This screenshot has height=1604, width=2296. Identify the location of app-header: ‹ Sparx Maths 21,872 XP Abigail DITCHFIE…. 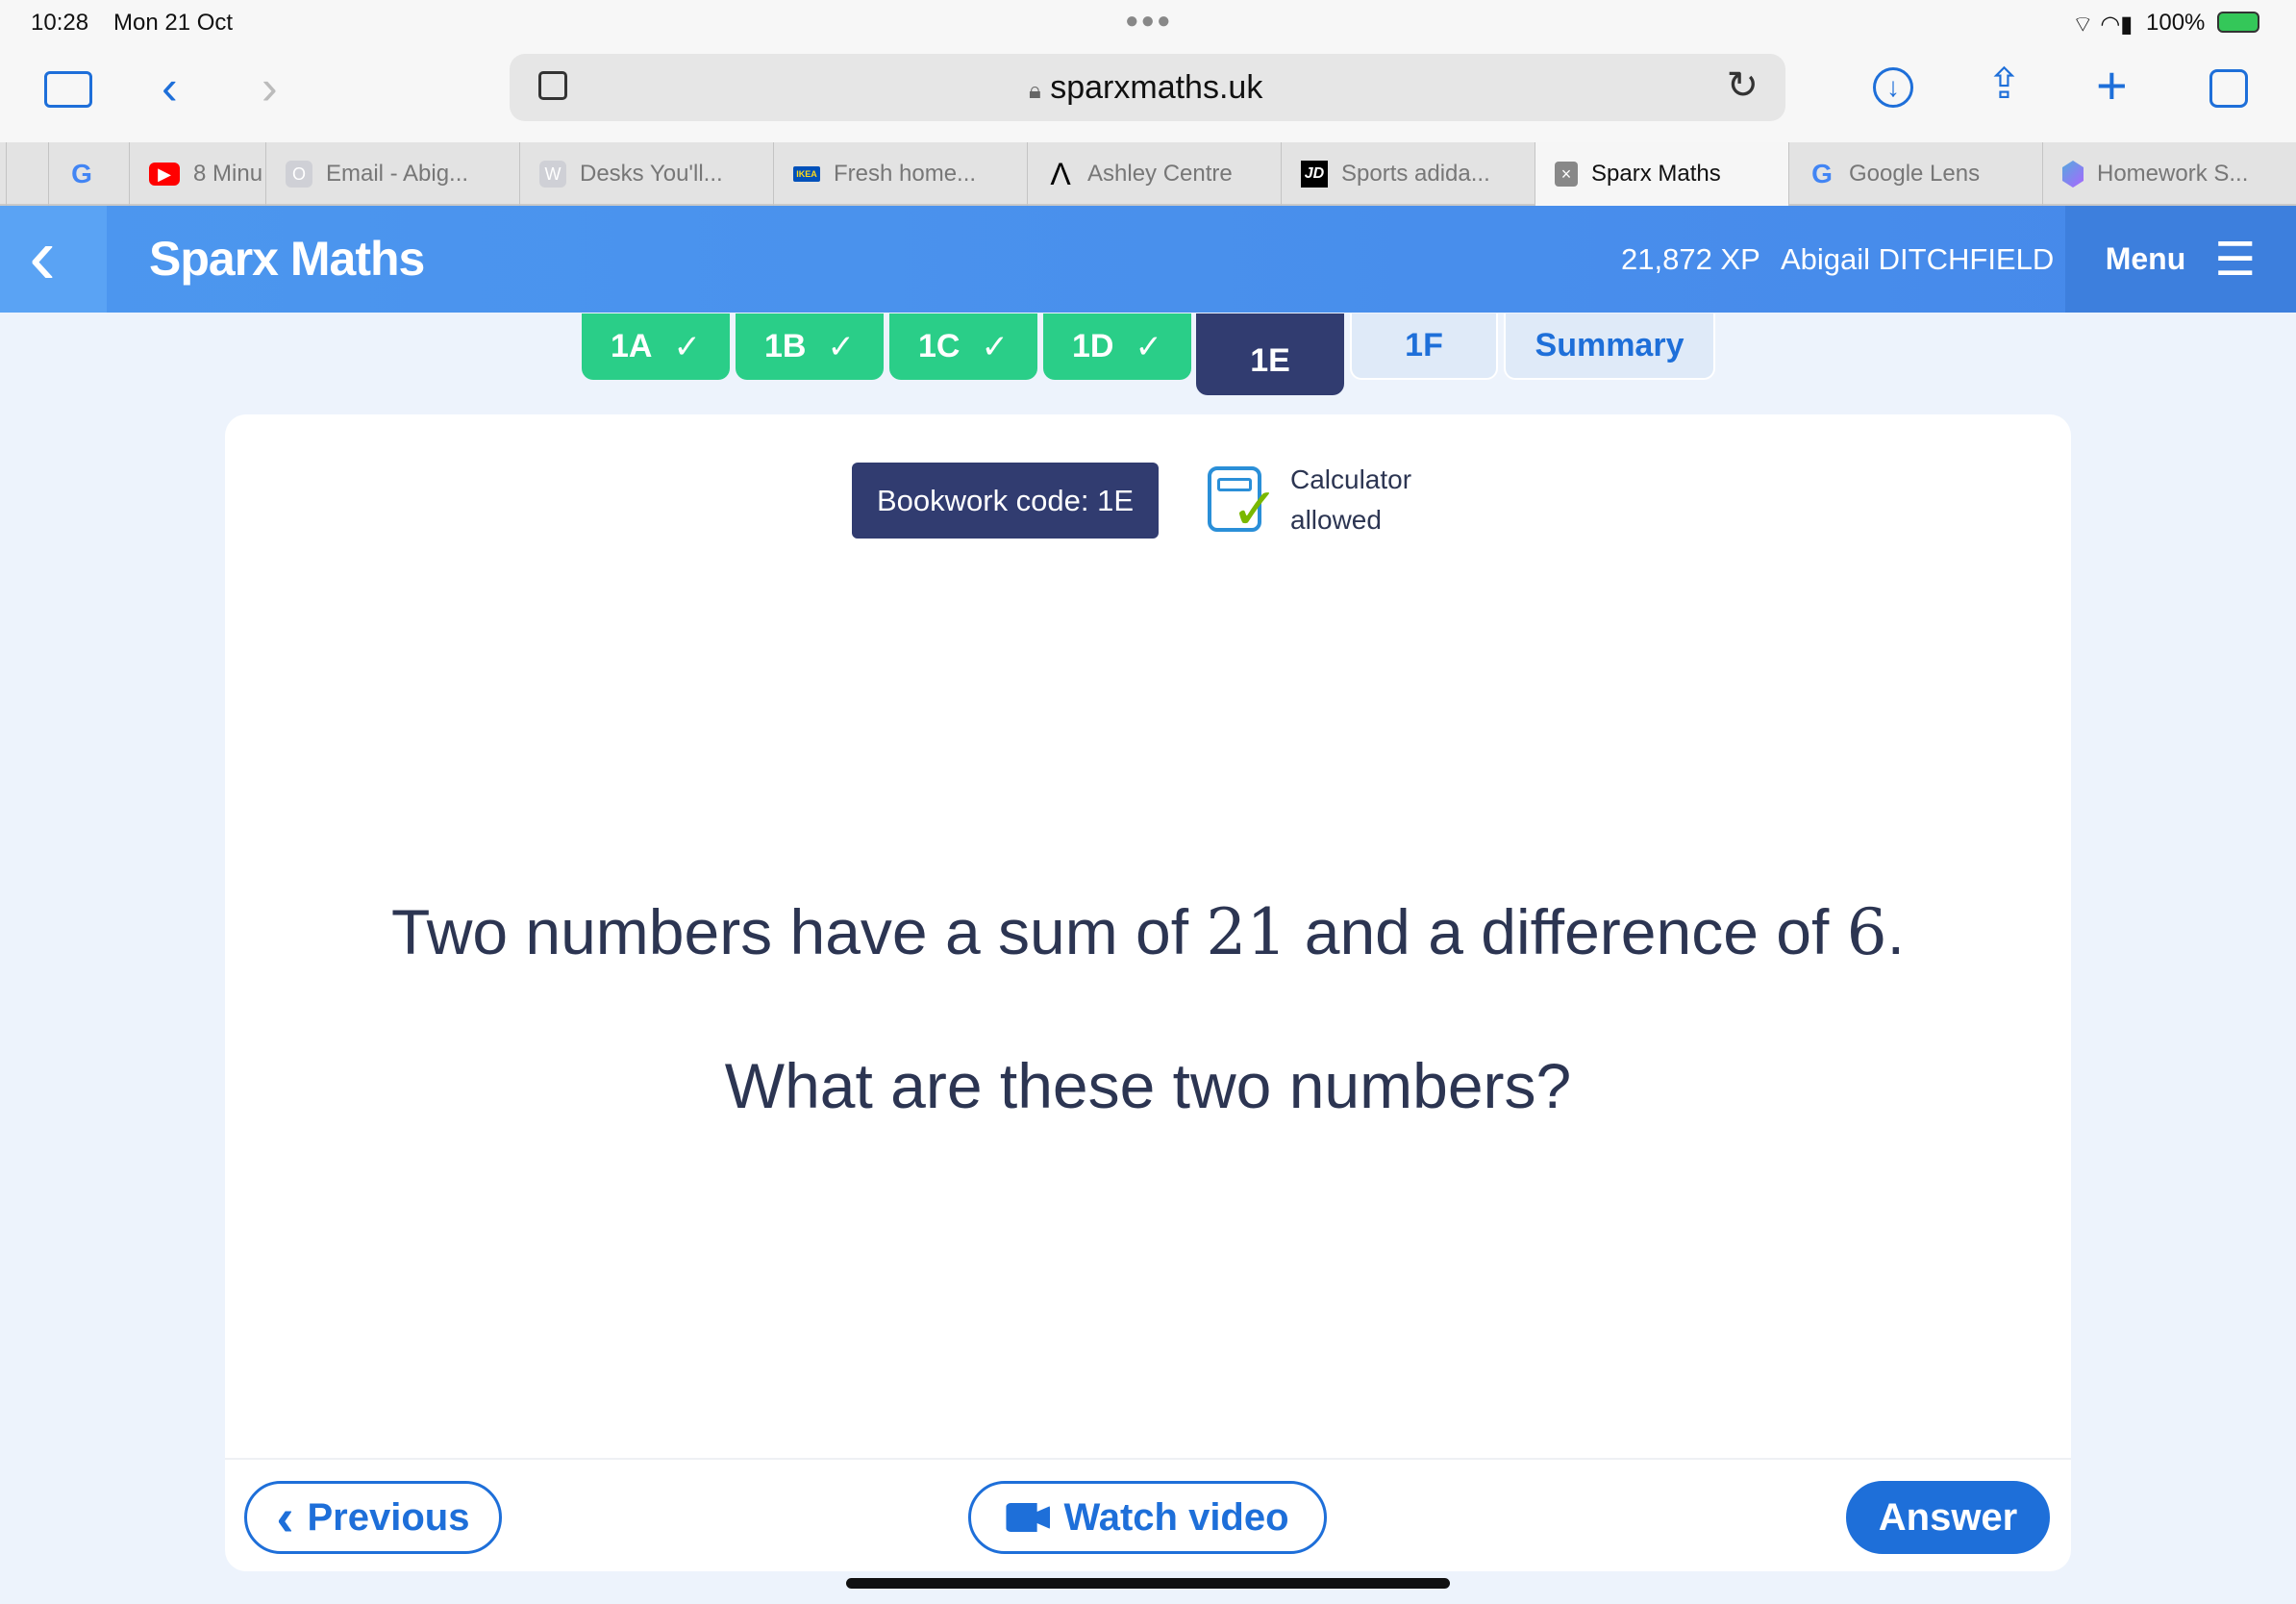
(1148, 259).